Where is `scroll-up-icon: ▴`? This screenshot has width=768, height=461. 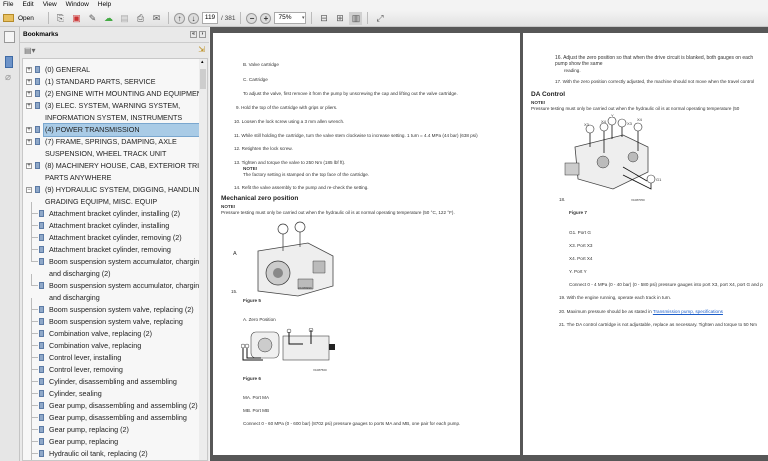 scroll-up-icon: ▴ is located at coordinates (202, 62).